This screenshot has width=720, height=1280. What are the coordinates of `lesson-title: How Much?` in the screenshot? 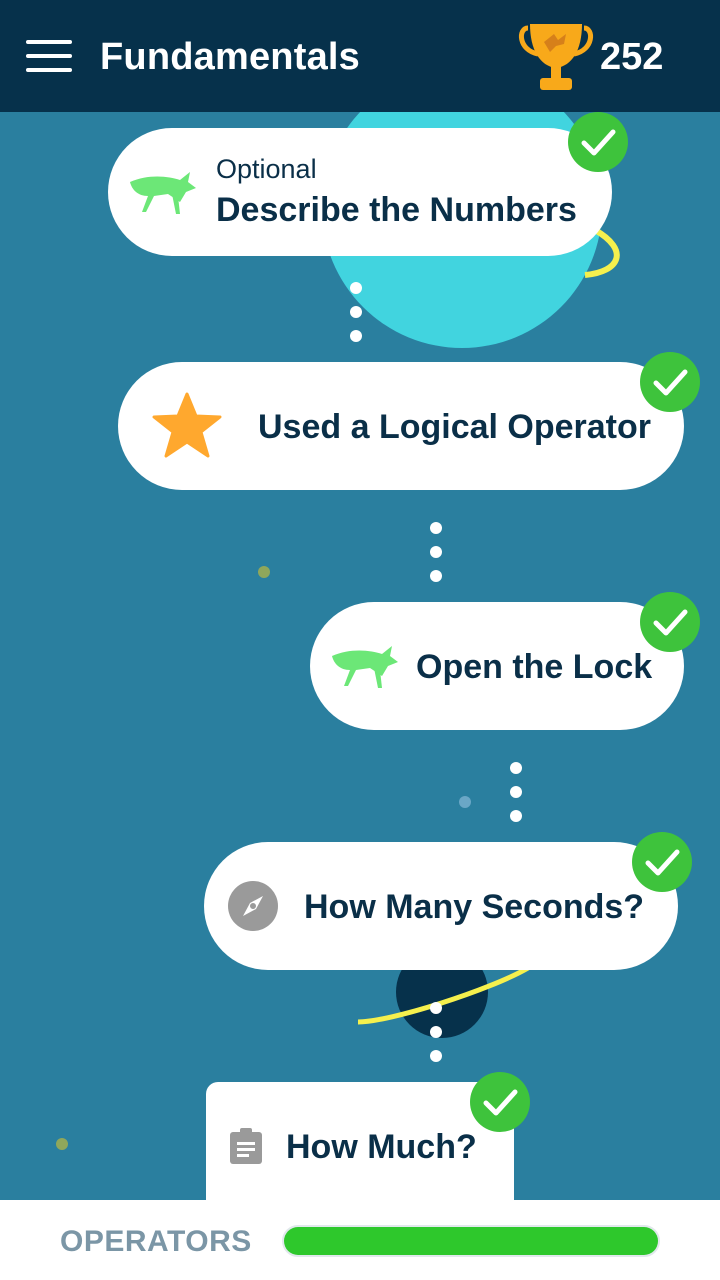 It's located at (381, 1147).